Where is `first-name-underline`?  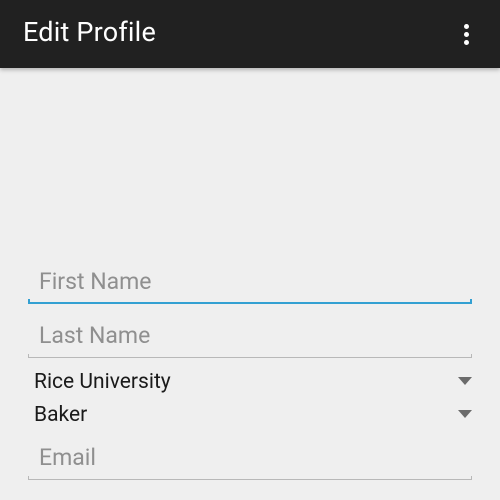
first-name-underline is located at coordinates (250, 301).